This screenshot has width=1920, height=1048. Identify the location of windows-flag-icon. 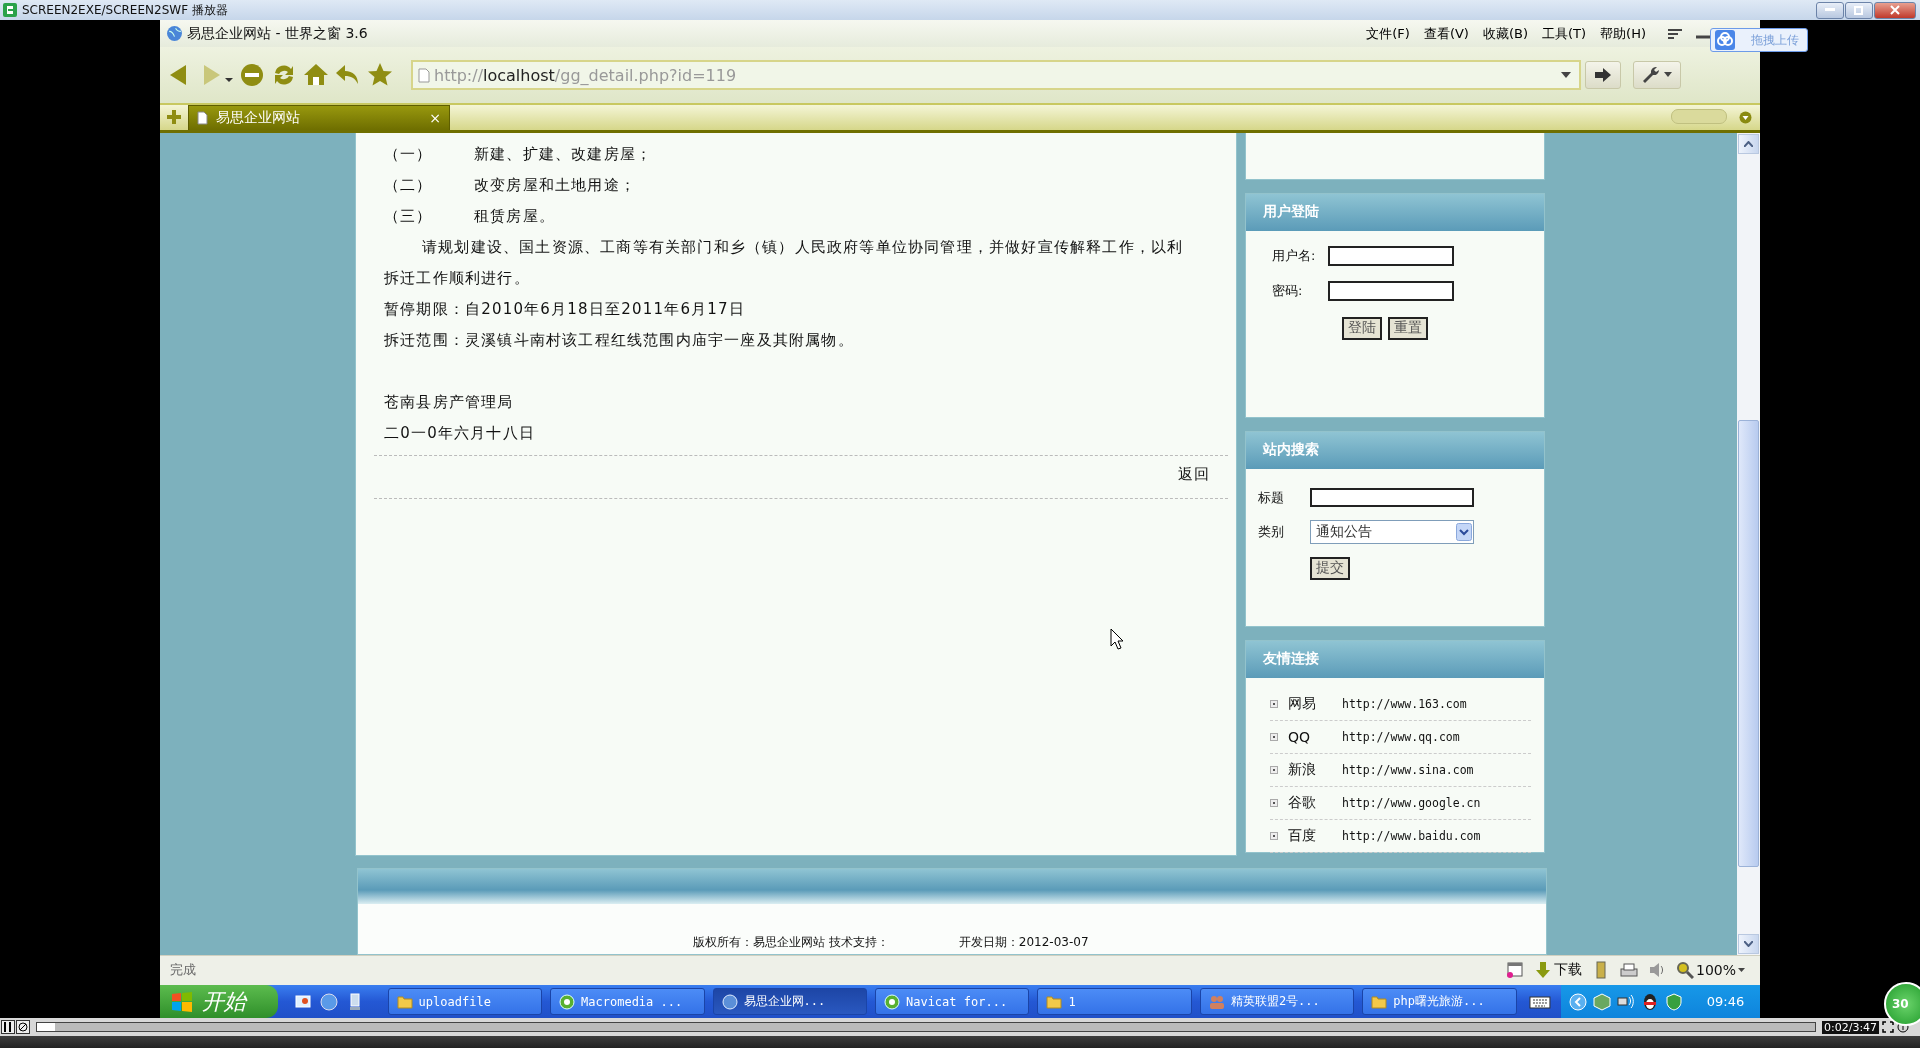
(182, 1001).